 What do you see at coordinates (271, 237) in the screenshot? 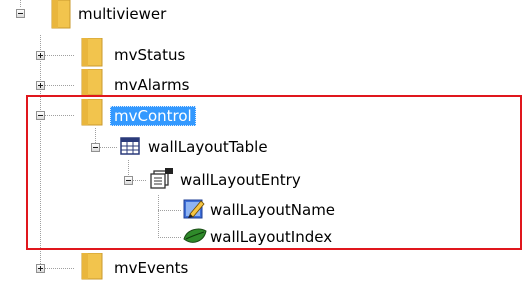
I see `node-label: wallLayoutIndex` at bounding box center [271, 237].